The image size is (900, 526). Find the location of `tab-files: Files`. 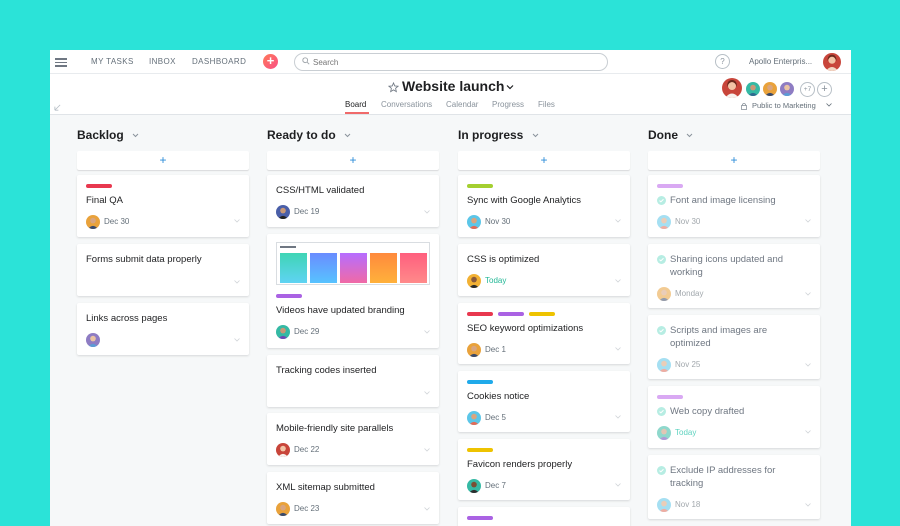

tab-files: Files is located at coordinates (546, 104).